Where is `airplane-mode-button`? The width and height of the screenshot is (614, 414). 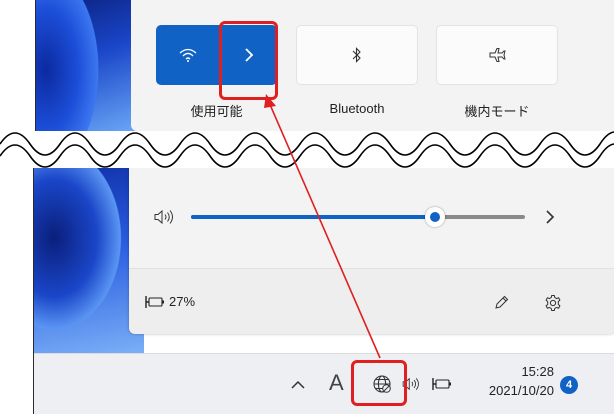
airplane-mode-button is located at coordinates (497, 55).